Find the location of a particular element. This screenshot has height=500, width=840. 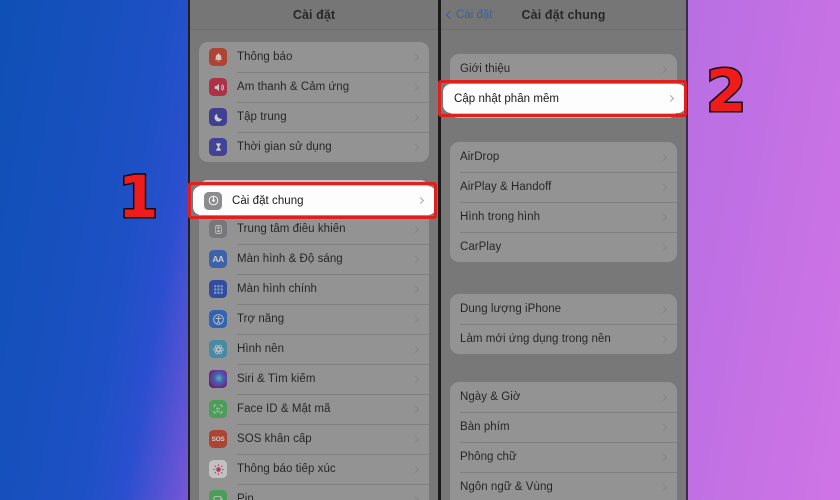

speaker-icon is located at coordinates (218, 87).